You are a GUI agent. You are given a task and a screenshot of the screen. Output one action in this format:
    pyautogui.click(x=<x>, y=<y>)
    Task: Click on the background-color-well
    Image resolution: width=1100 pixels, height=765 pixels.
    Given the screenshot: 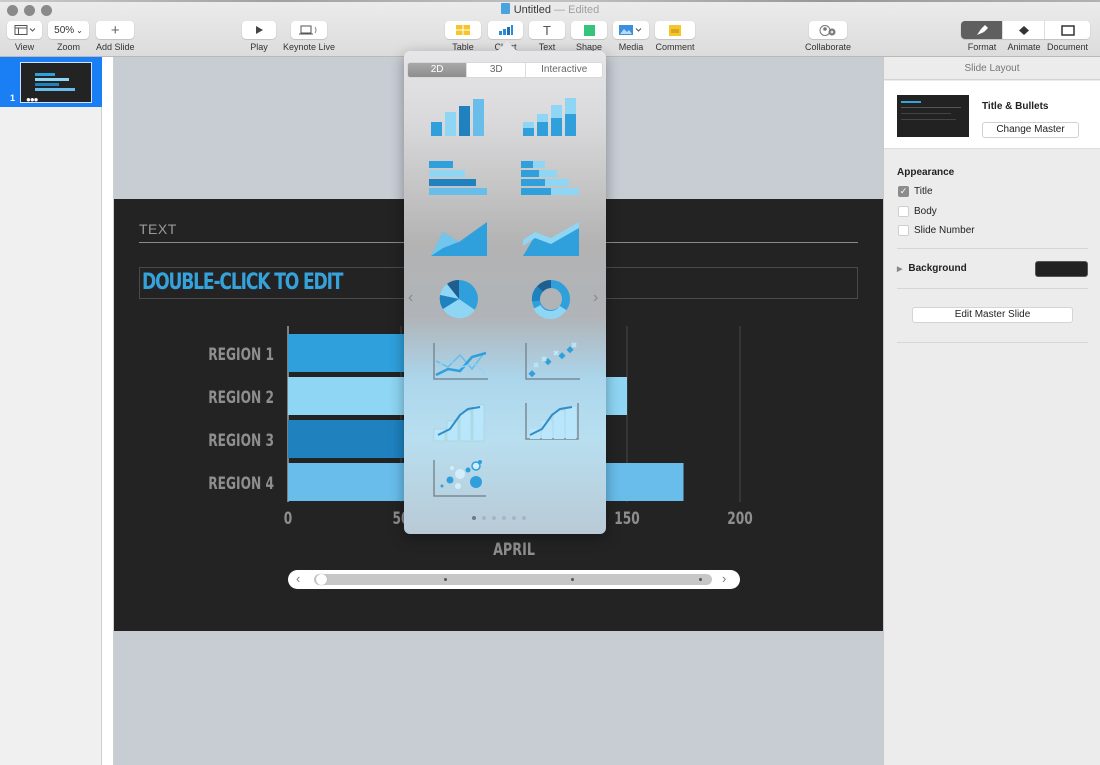 What is the action you would take?
    pyautogui.click(x=1061, y=269)
    